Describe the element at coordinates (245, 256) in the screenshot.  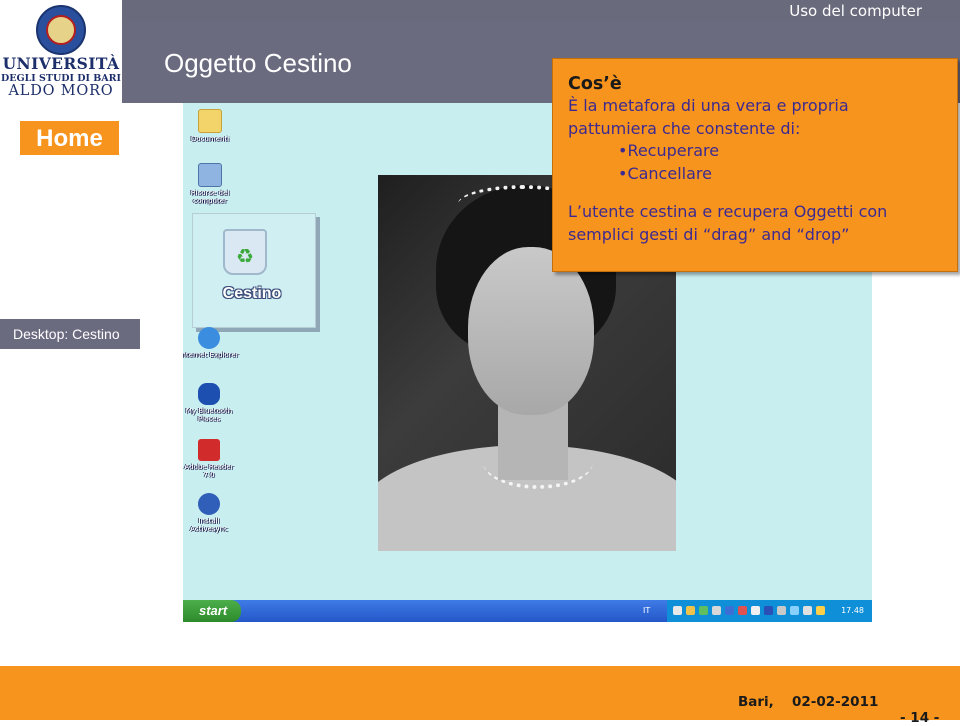
I see `recycle-arrows-icon: ♻` at that location.